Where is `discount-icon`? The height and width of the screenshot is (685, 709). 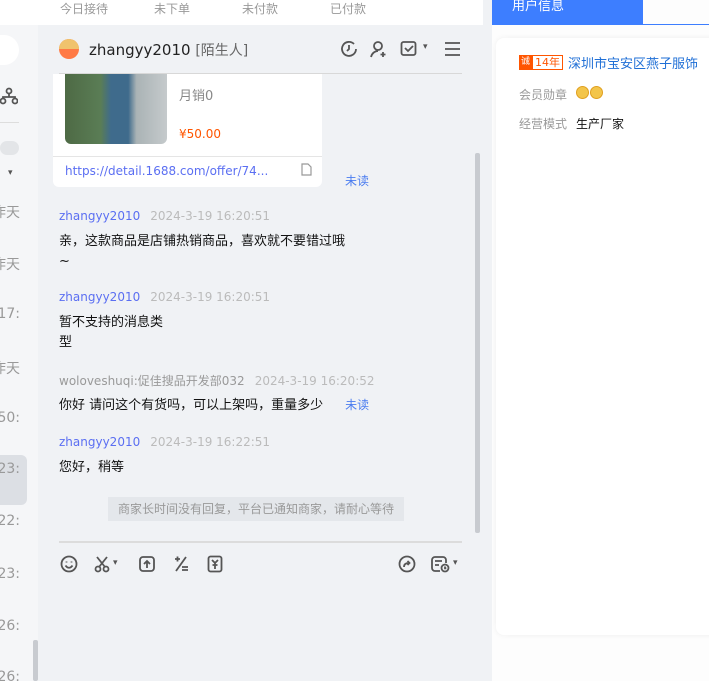 discount-icon is located at coordinates (181, 564).